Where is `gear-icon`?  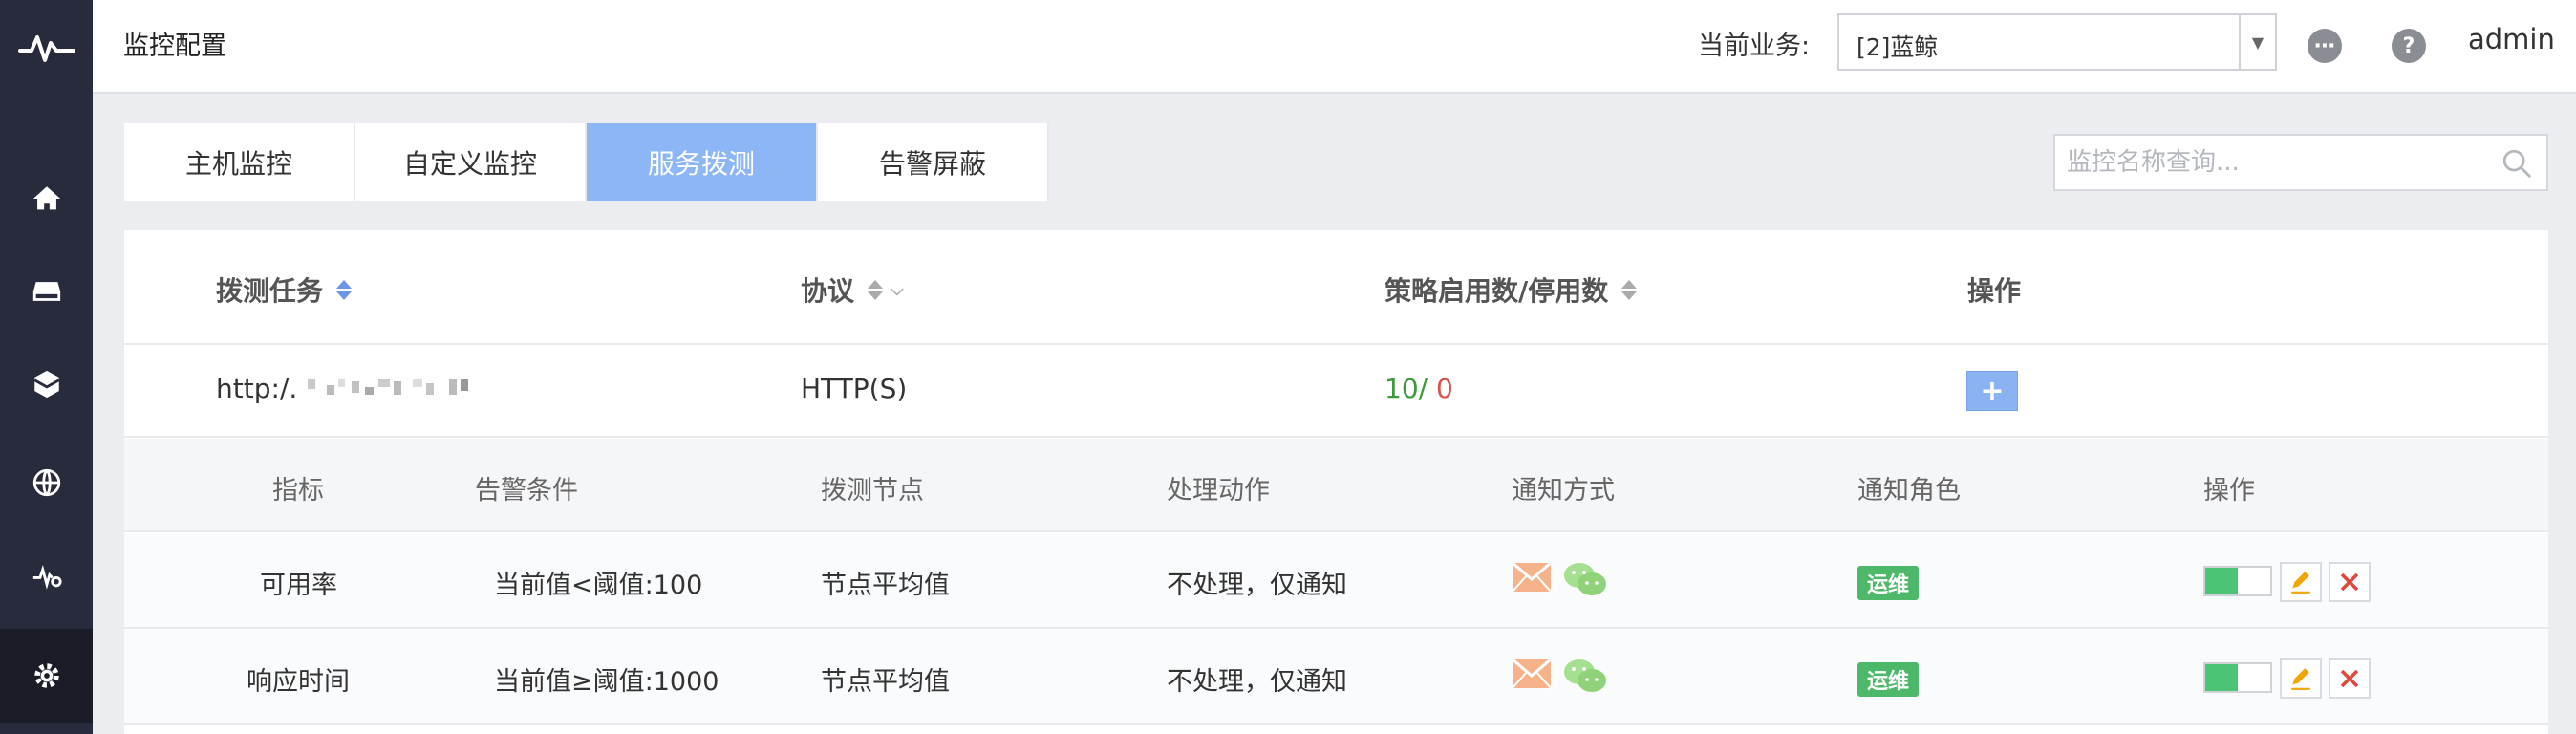 gear-icon is located at coordinates (46, 675).